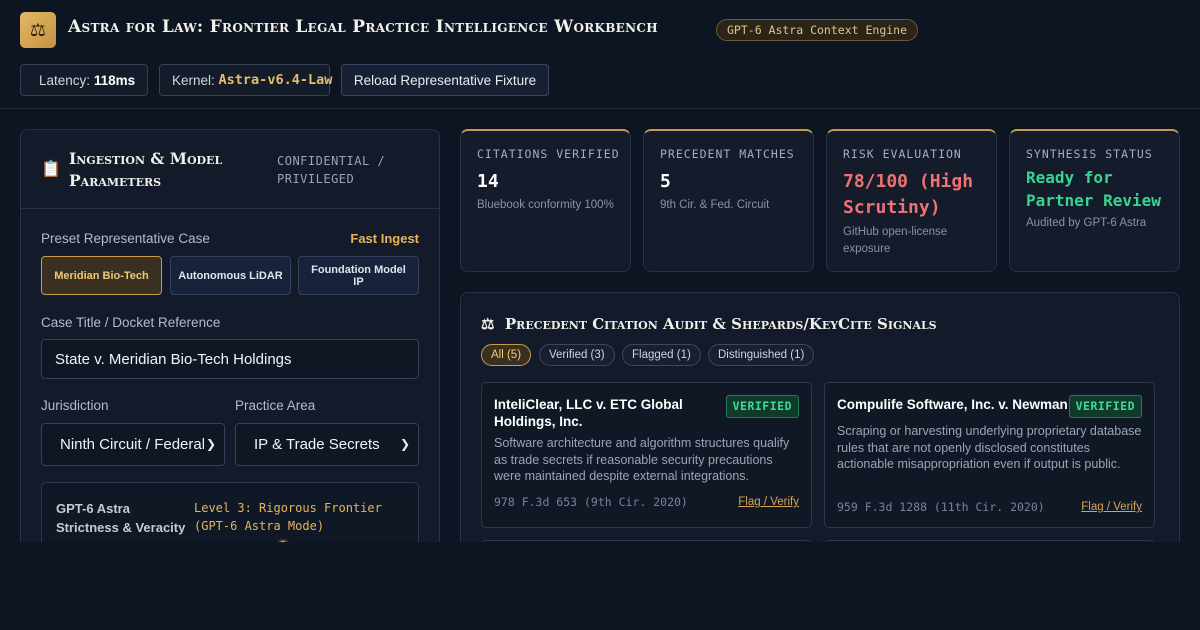 The height and width of the screenshot is (630, 1200). What do you see at coordinates (358, 275) in the screenshot?
I see `preset-button-foundation-model: Foundation Model IP` at bounding box center [358, 275].